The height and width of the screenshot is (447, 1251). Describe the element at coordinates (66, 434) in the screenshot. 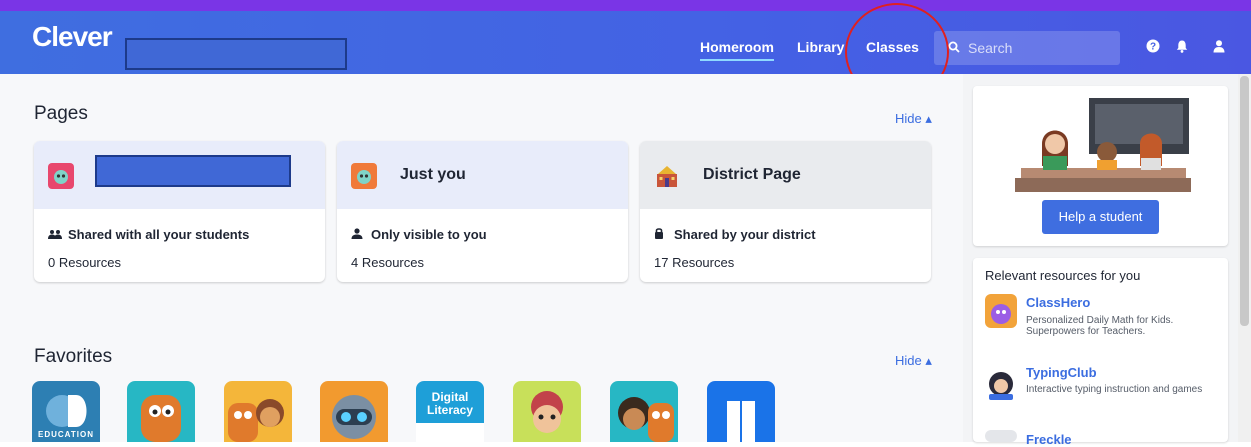

I see `app-label: EDUCATION` at that location.